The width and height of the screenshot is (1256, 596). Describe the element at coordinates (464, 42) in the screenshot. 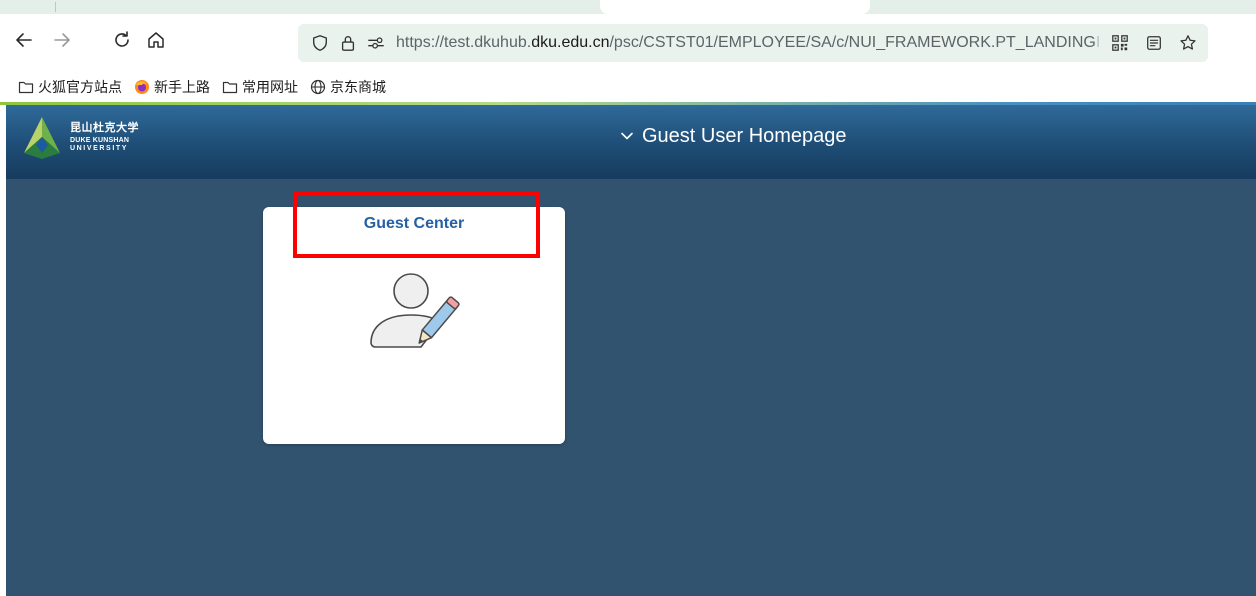

I see `url-prefix: https://test.dkuhub.` at that location.